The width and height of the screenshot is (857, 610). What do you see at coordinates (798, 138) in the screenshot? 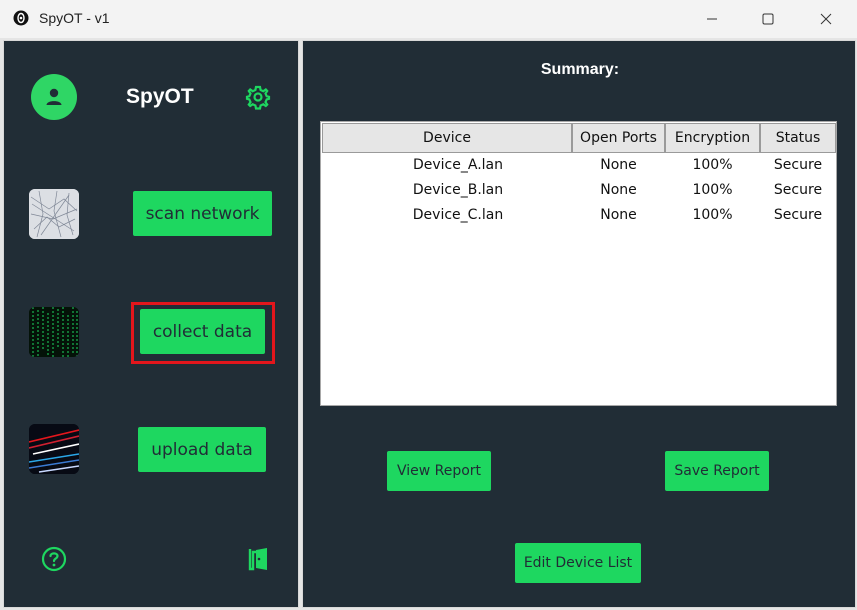
I see `column-header-status: Status` at bounding box center [798, 138].